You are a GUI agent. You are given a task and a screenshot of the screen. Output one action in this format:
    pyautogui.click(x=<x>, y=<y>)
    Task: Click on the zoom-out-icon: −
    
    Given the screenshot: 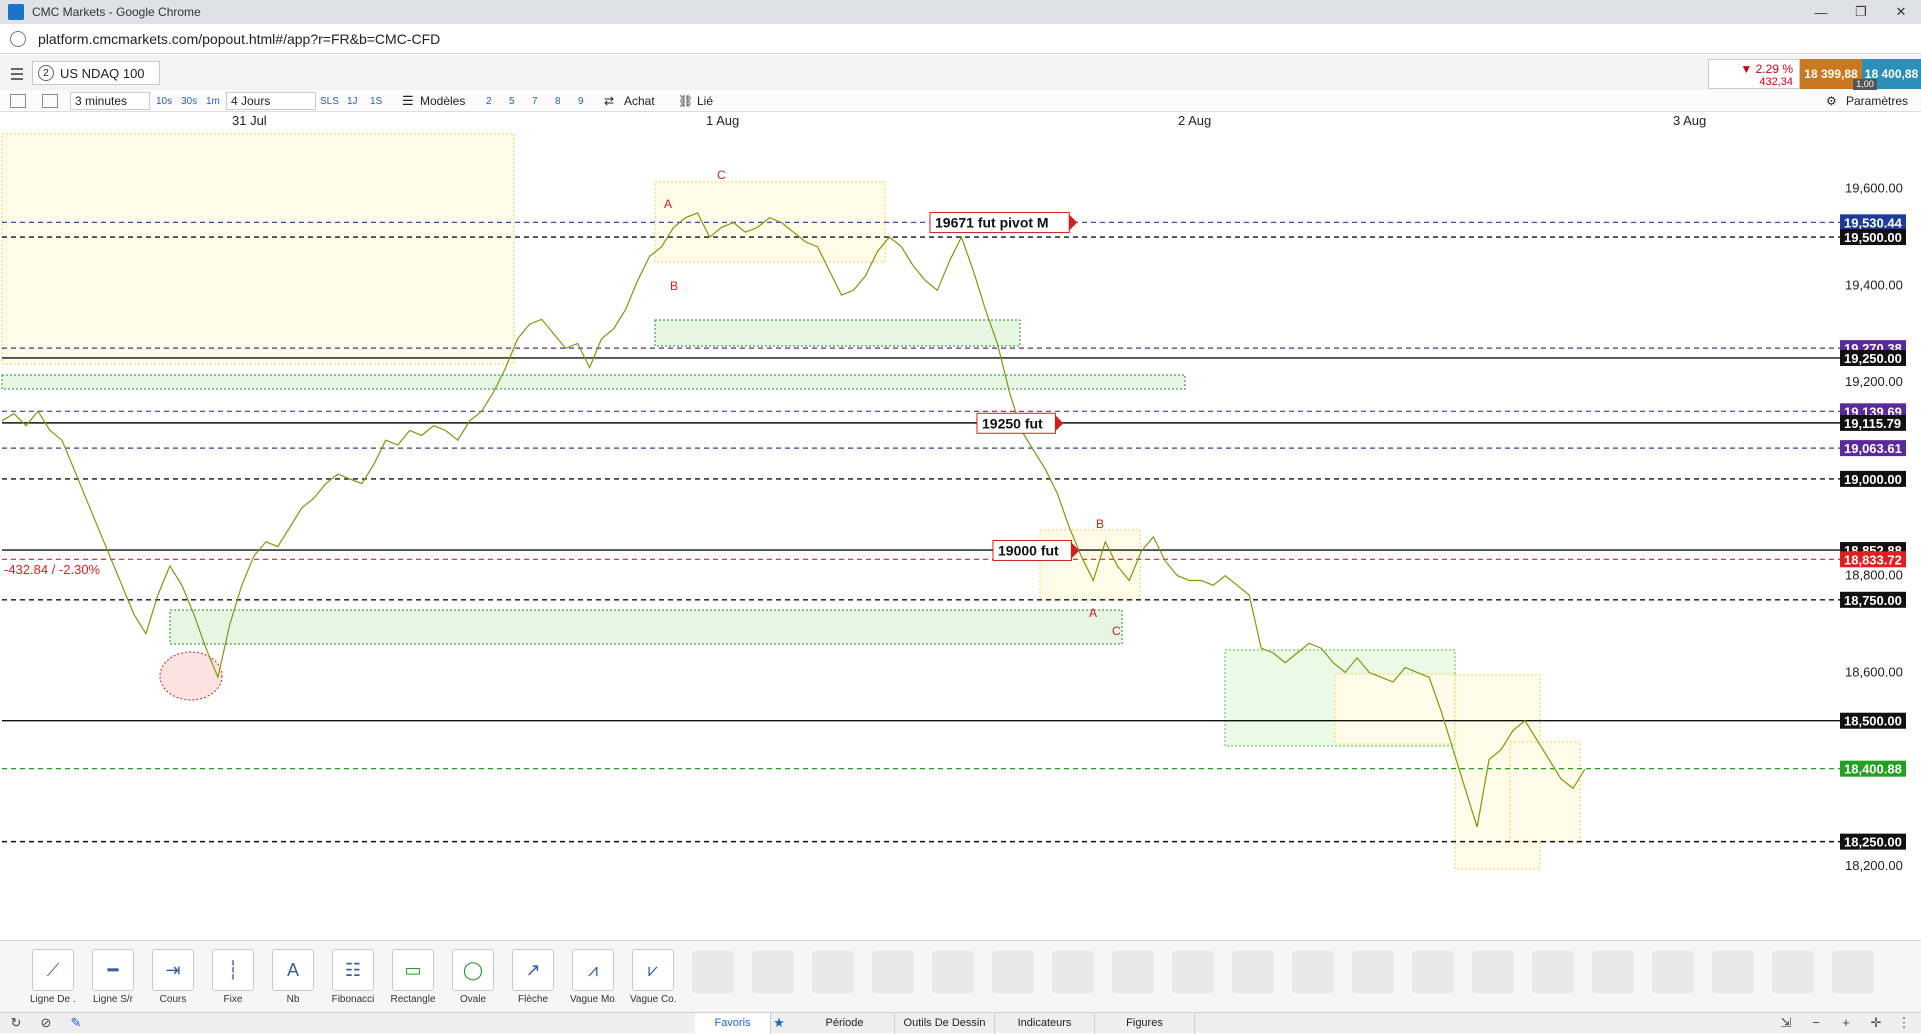 What is the action you would take?
    pyautogui.click(x=1816, y=1023)
    